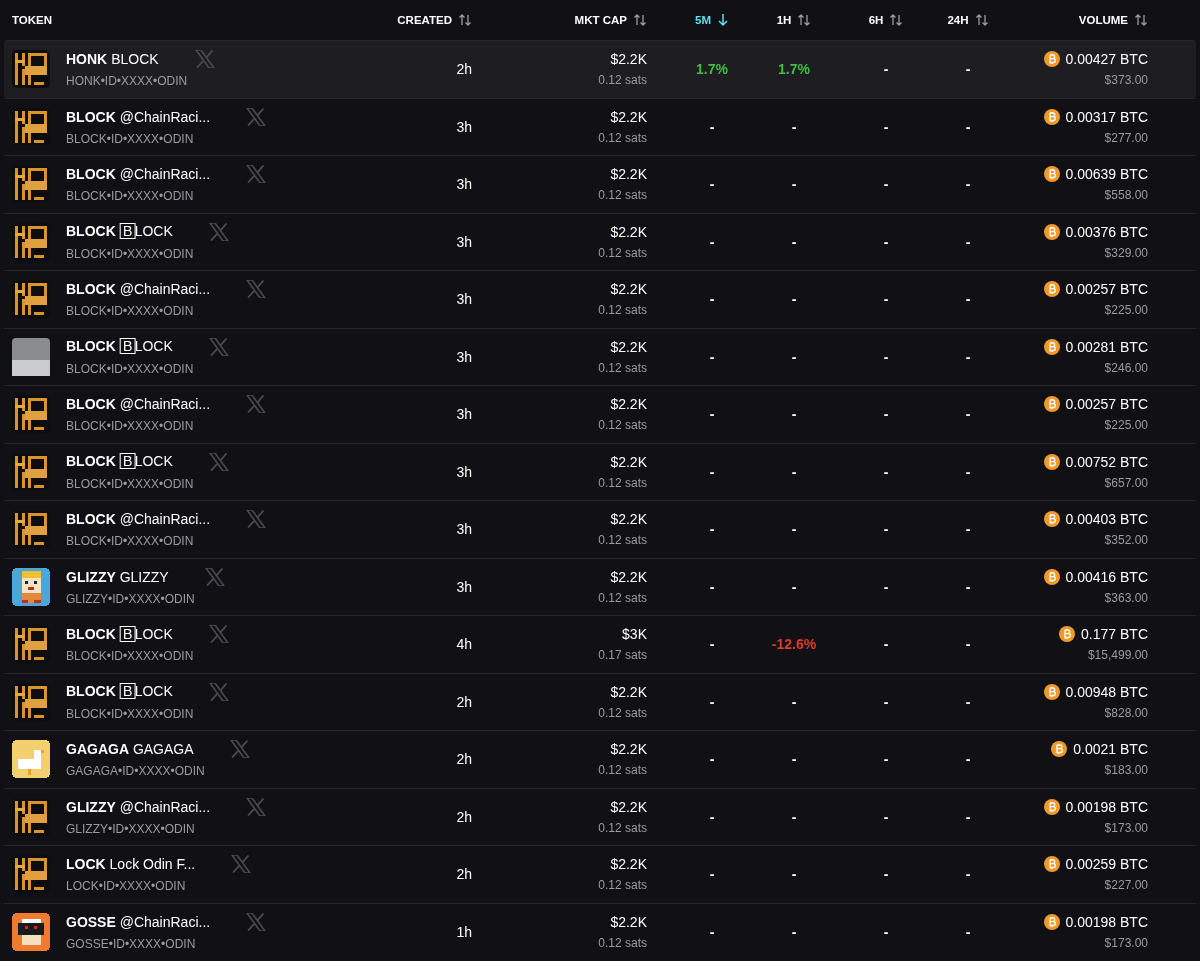  Describe the element at coordinates (112, 59) in the screenshot. I see `token-name: HONK BLOCK` at that location.